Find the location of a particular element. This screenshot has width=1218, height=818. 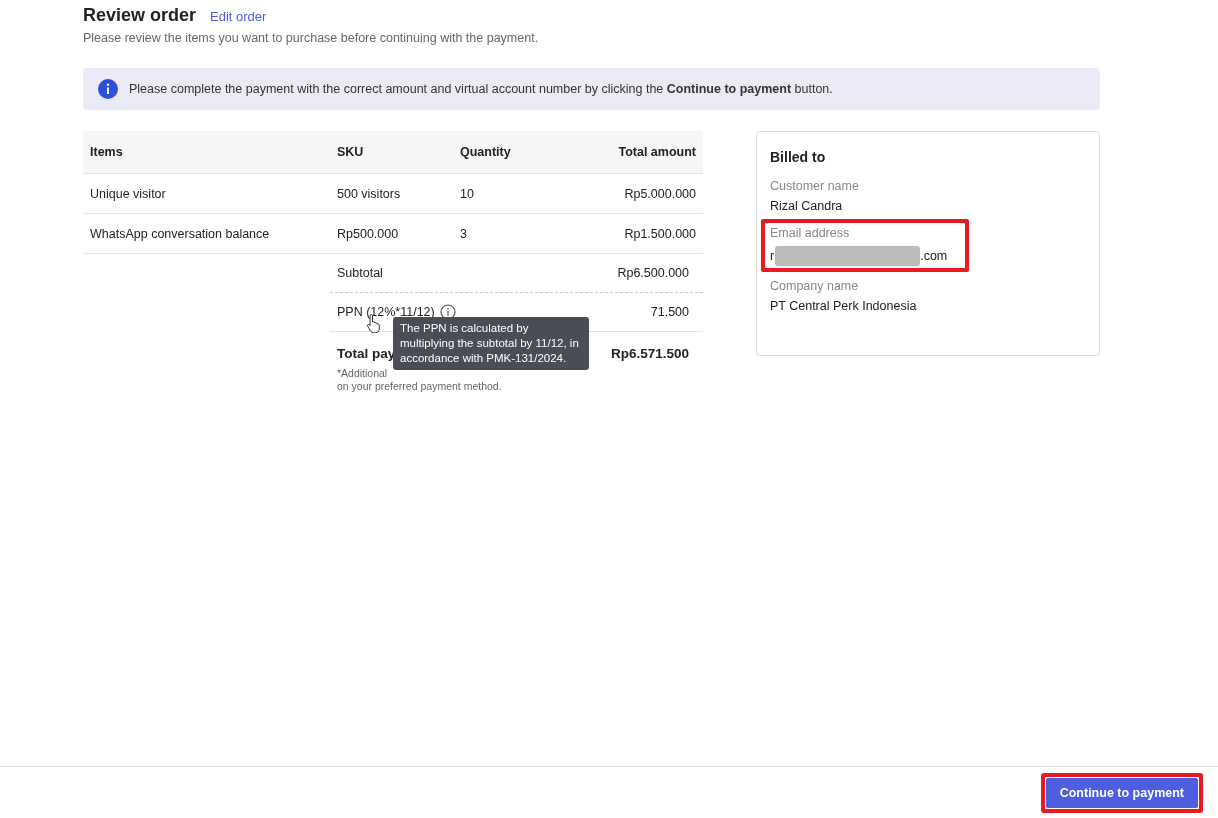

continue-to-payment-button: Continue to payment is located at coordinates (1121, 792).